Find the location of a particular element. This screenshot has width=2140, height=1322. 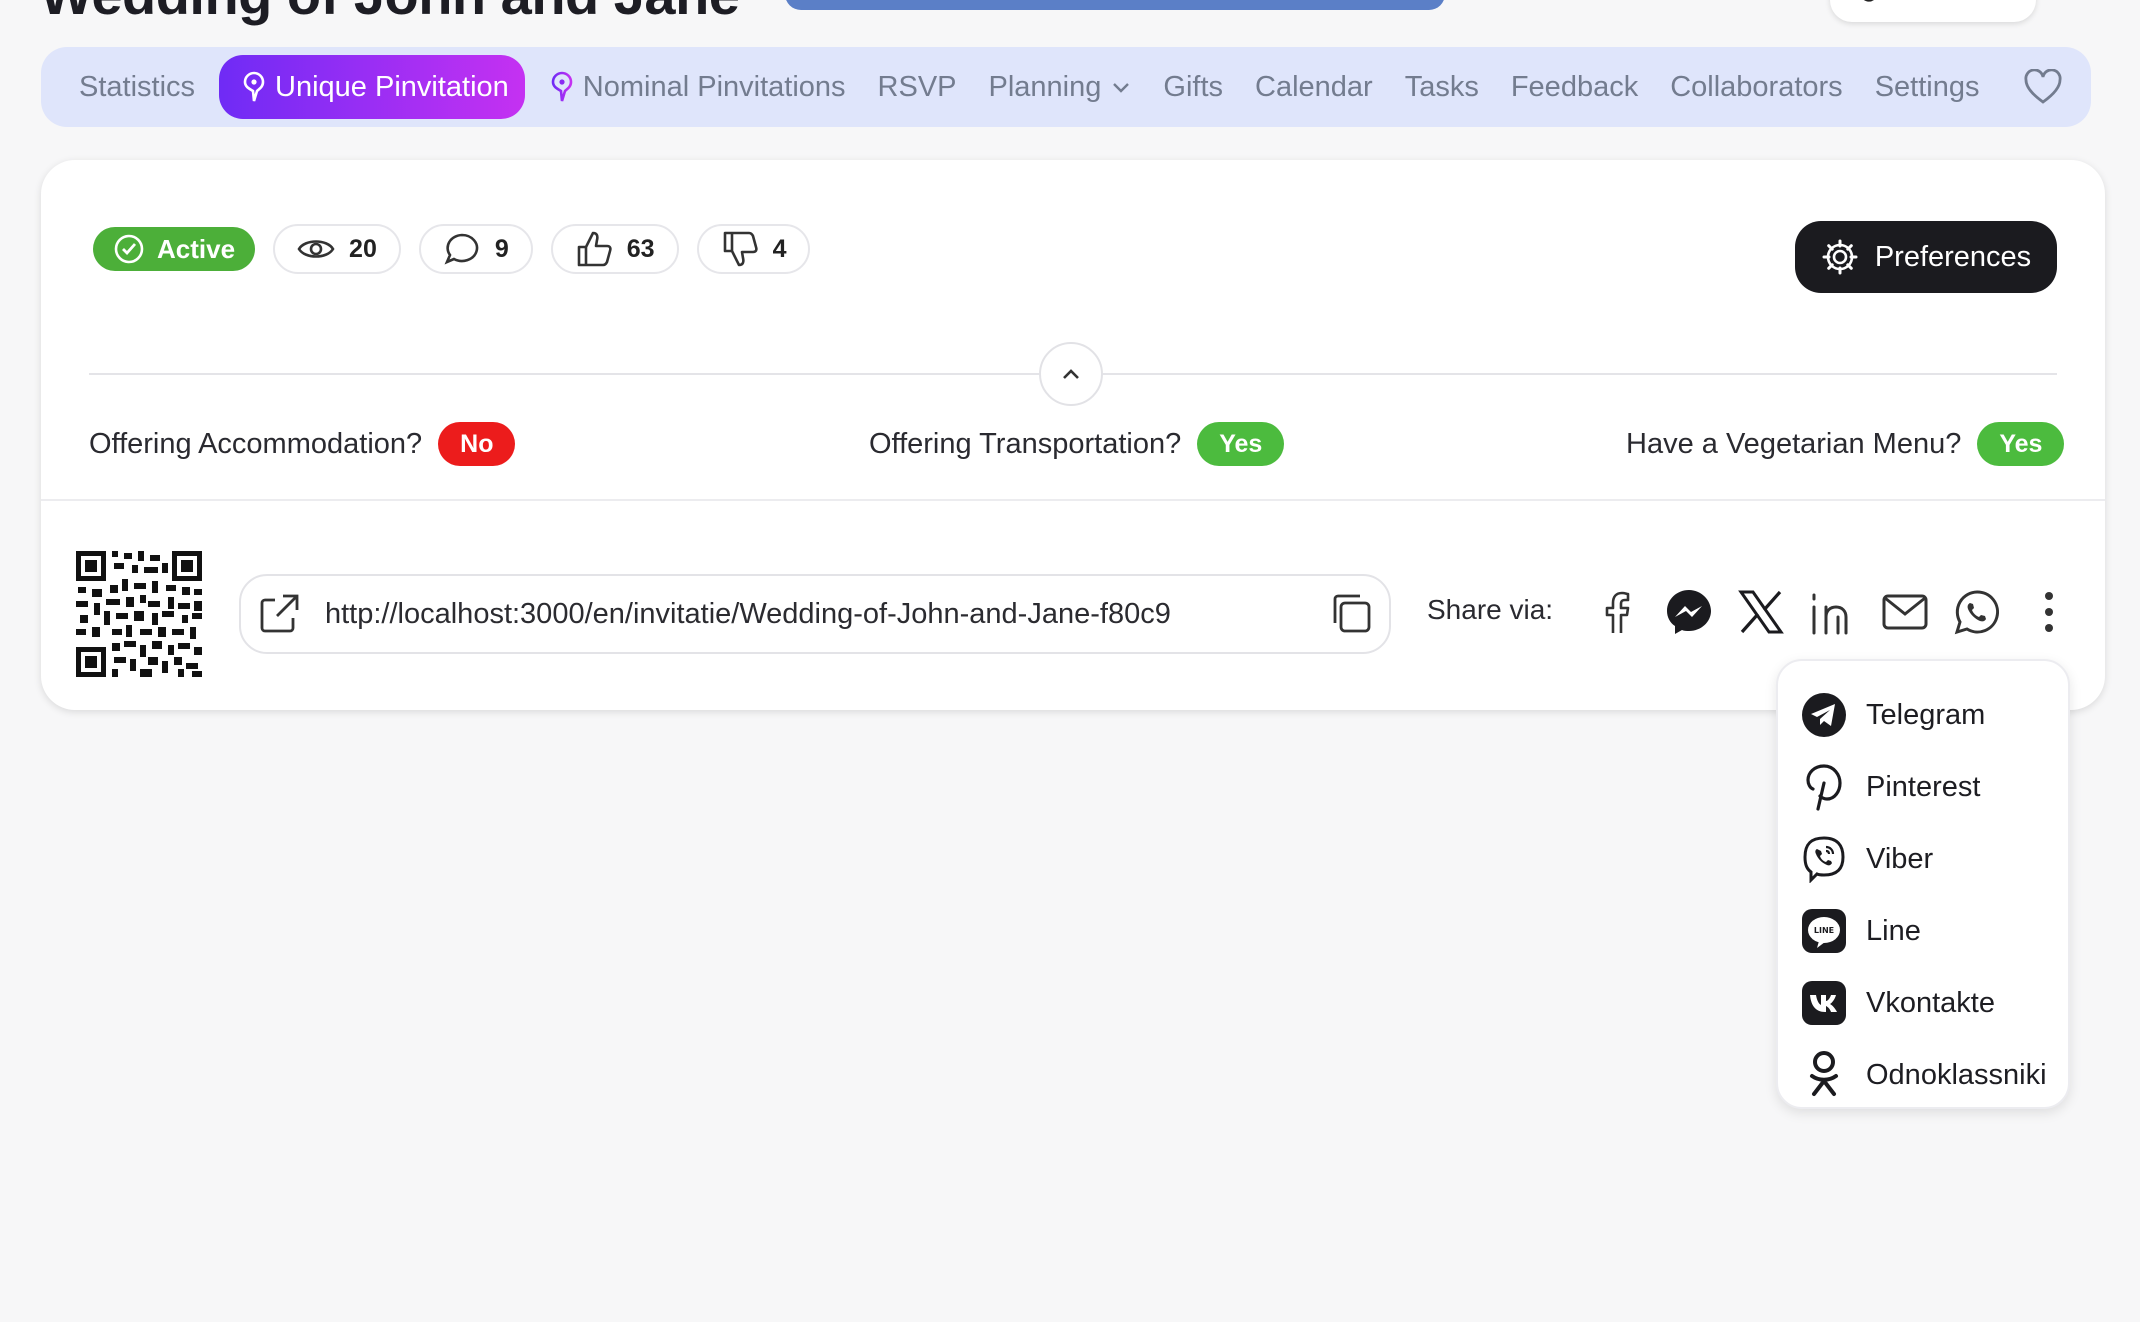

preferences-button: Preferences is located at coordinates (1926, 257).